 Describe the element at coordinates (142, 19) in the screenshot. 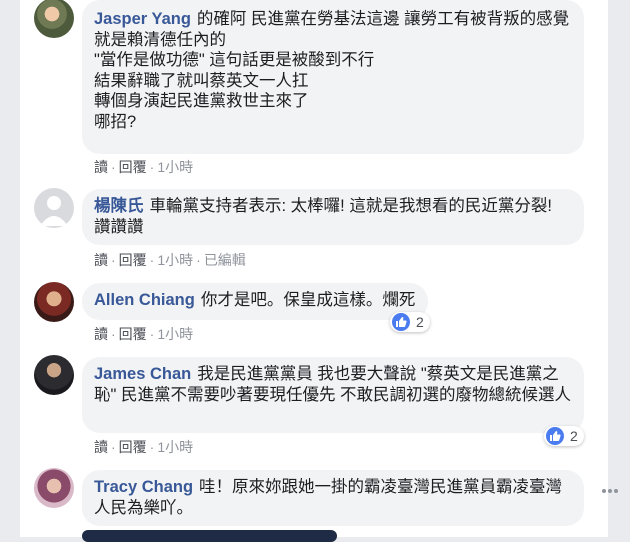

I see `comment-author: Jasper Yang` at that location.